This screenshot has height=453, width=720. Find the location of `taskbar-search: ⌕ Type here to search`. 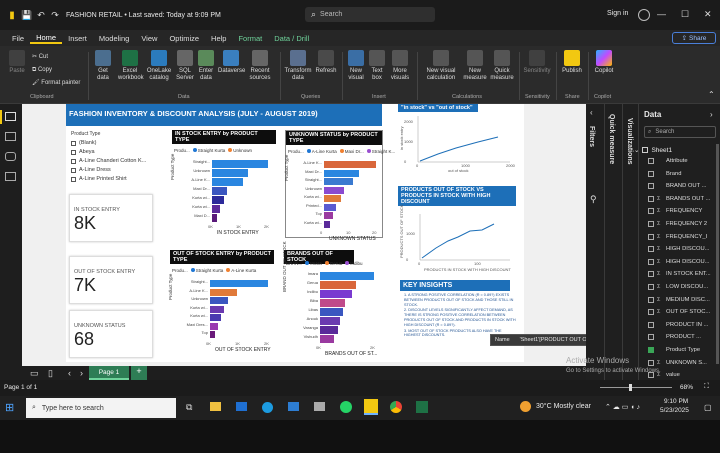

taskbar-search: ⌕ Type here to search is located at coordinates (101, 408).